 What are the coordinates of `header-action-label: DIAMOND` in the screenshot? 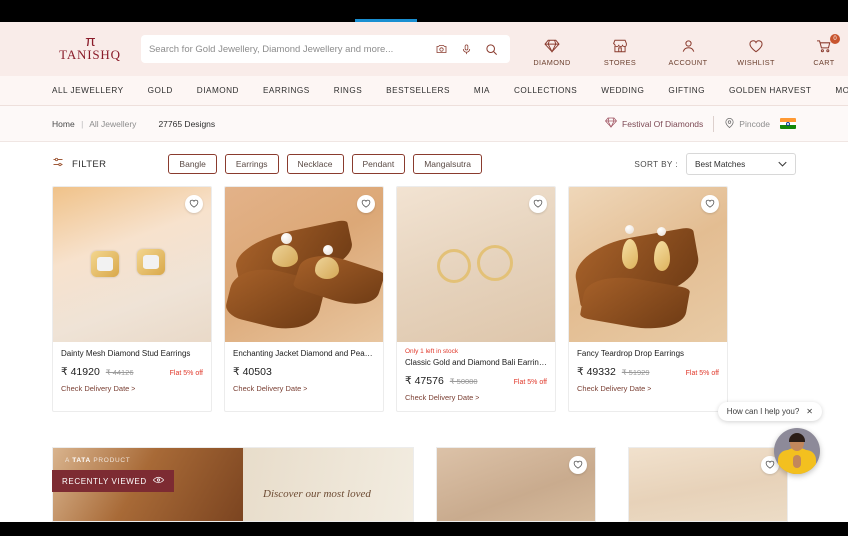 It's located at (552, 62).